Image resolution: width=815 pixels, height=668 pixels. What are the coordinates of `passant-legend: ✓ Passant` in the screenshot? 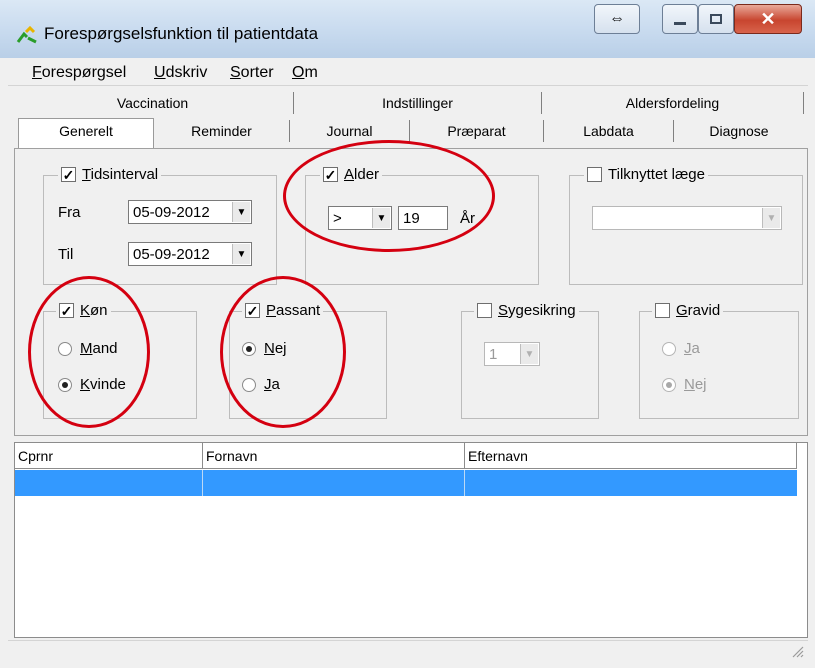 It's located at (283, 310).